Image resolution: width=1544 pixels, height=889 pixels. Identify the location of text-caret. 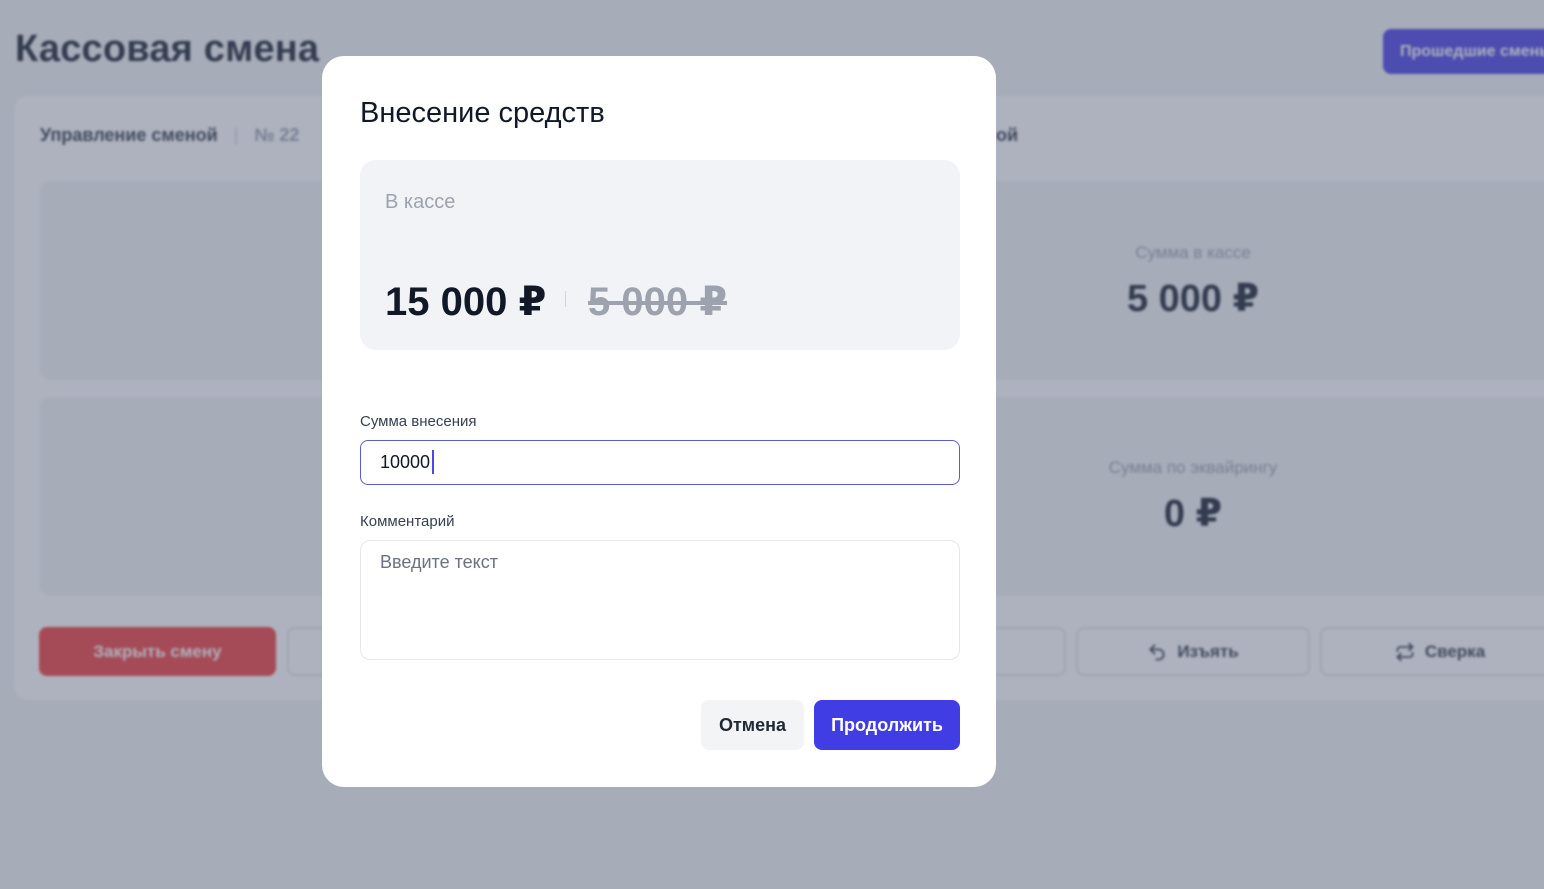
(433, 462).